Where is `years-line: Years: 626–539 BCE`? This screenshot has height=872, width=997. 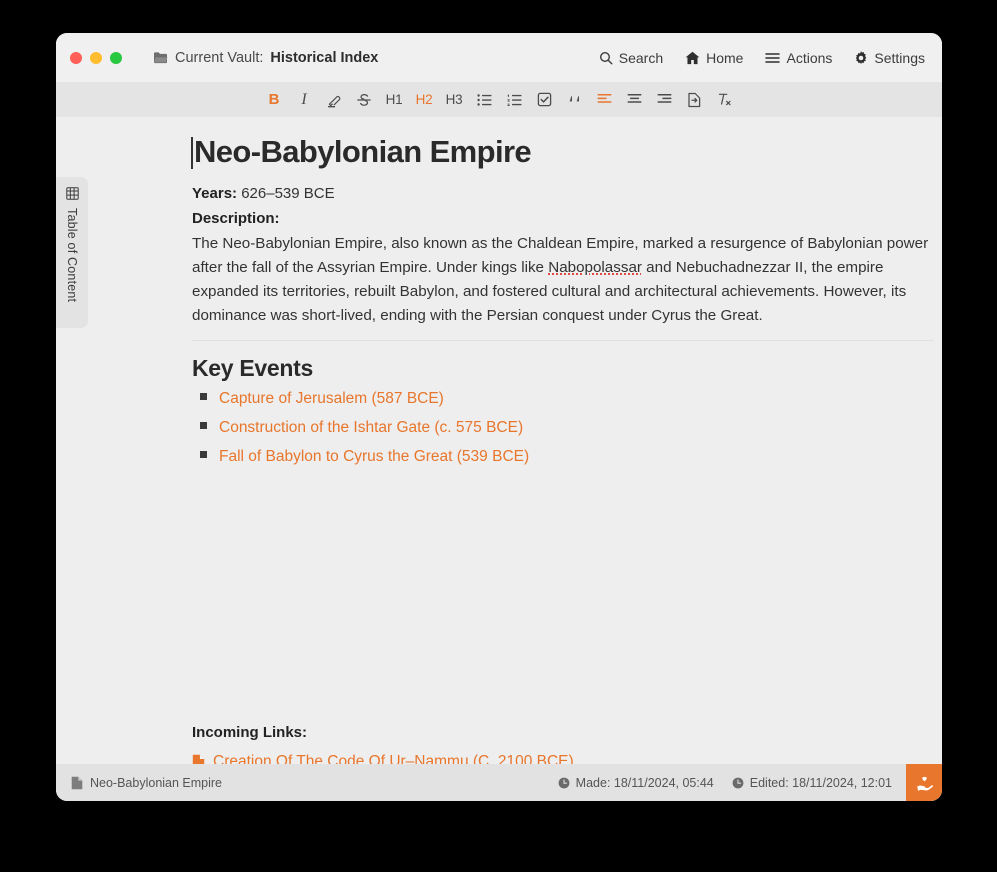
years-line: Years: 626–539 BCE is located at coordinates (561, 194).